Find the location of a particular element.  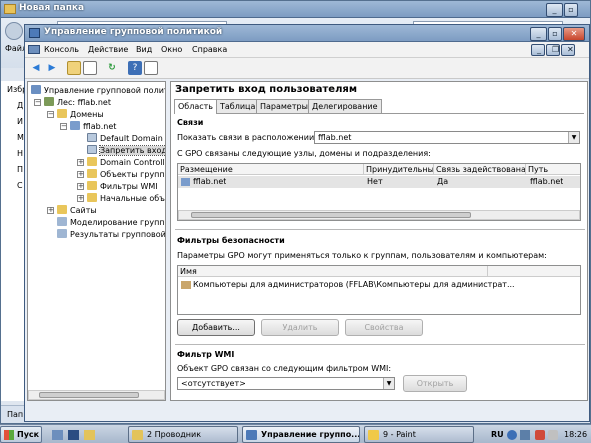

links-location-select: fflab.net ▼ is located at coordinates (447, 137).